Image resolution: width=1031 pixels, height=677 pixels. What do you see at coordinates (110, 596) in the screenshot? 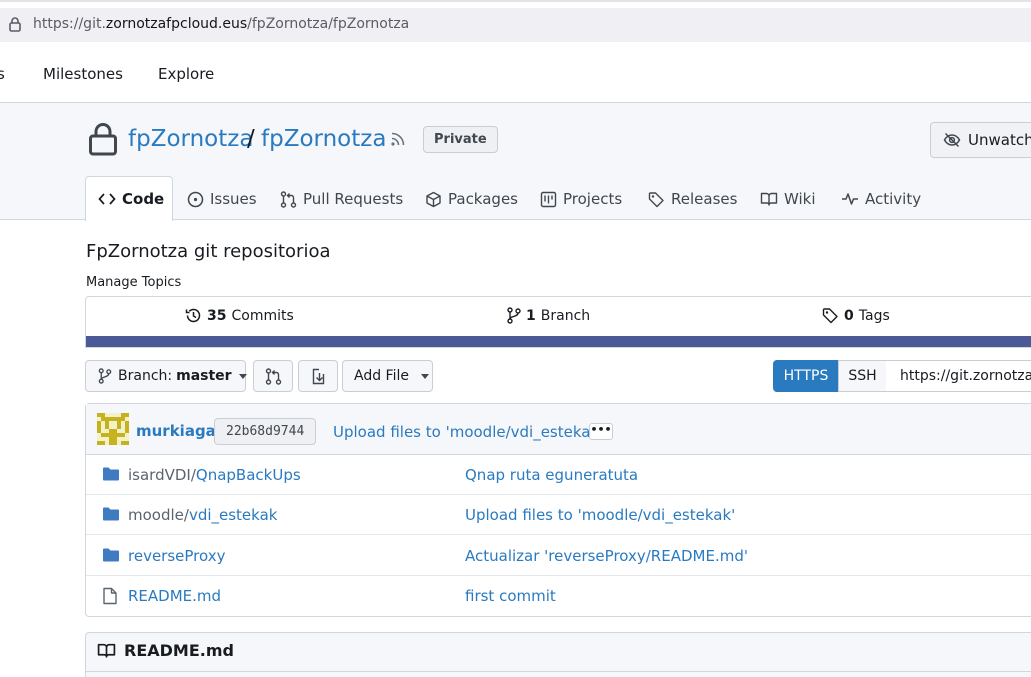
I see `file-icon` at bounding box center [110, 596].